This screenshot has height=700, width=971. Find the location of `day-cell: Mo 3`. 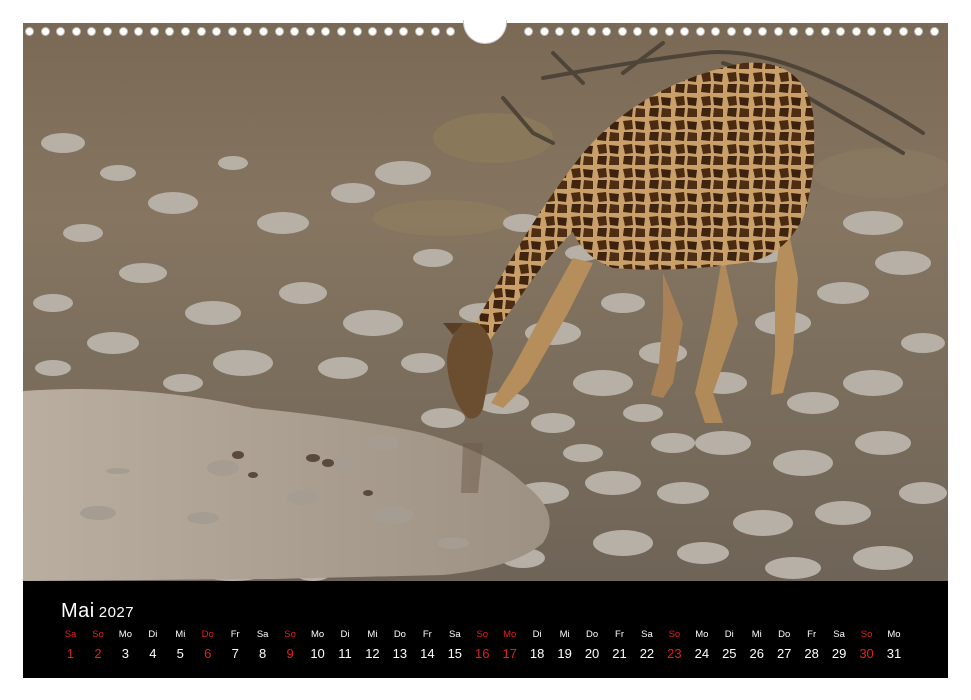

day-cell: Mo 3 is located at coordinates (125, 646).